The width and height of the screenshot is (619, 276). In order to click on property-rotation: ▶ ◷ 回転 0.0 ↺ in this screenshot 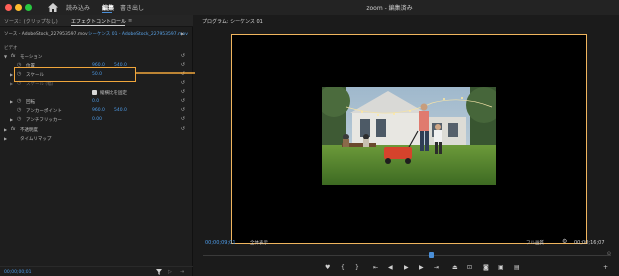, I will do `click(96, 101)`.